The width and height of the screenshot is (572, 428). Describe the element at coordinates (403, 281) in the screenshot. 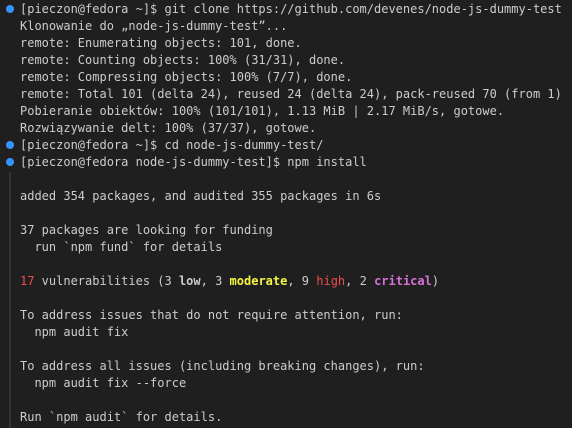

I see `severity-critical: critical` at that location.